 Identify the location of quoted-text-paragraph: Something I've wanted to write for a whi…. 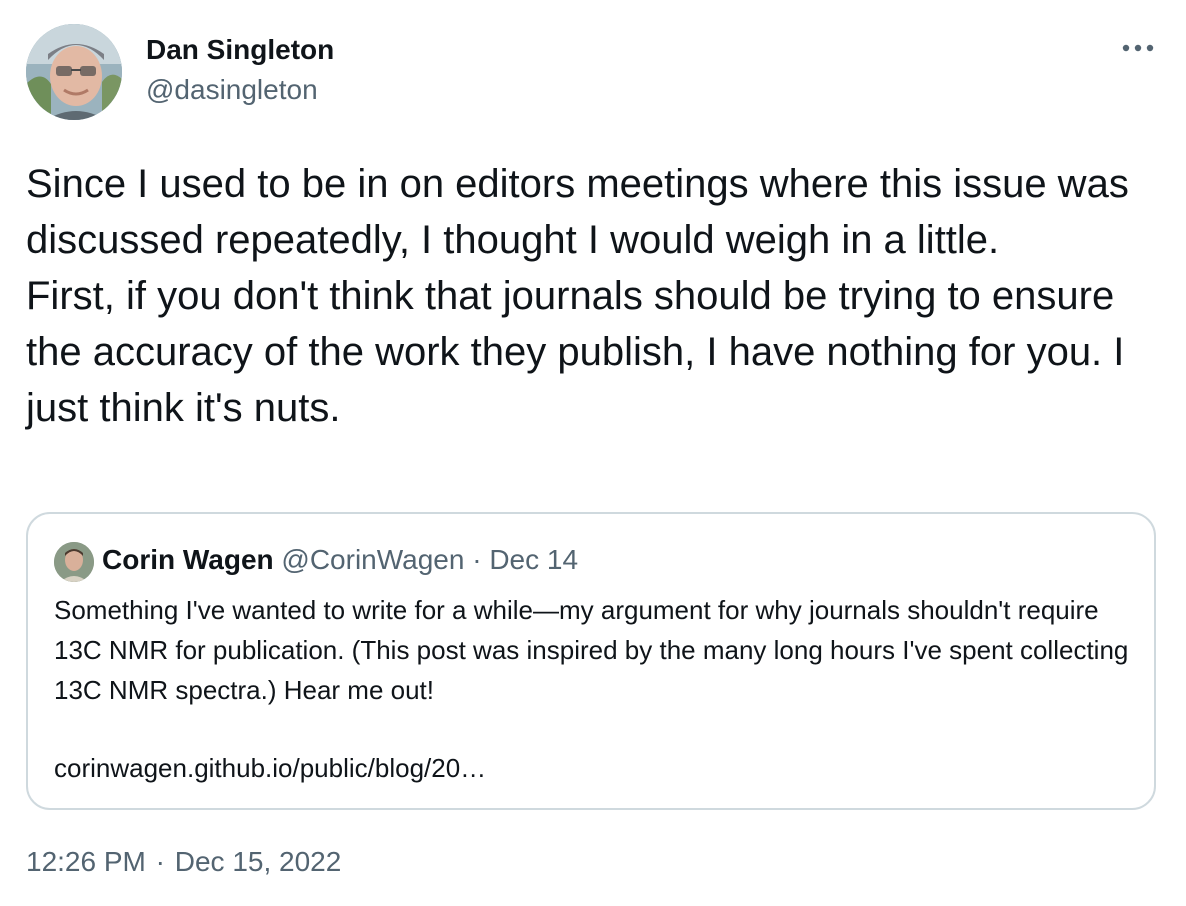
(591, 650).